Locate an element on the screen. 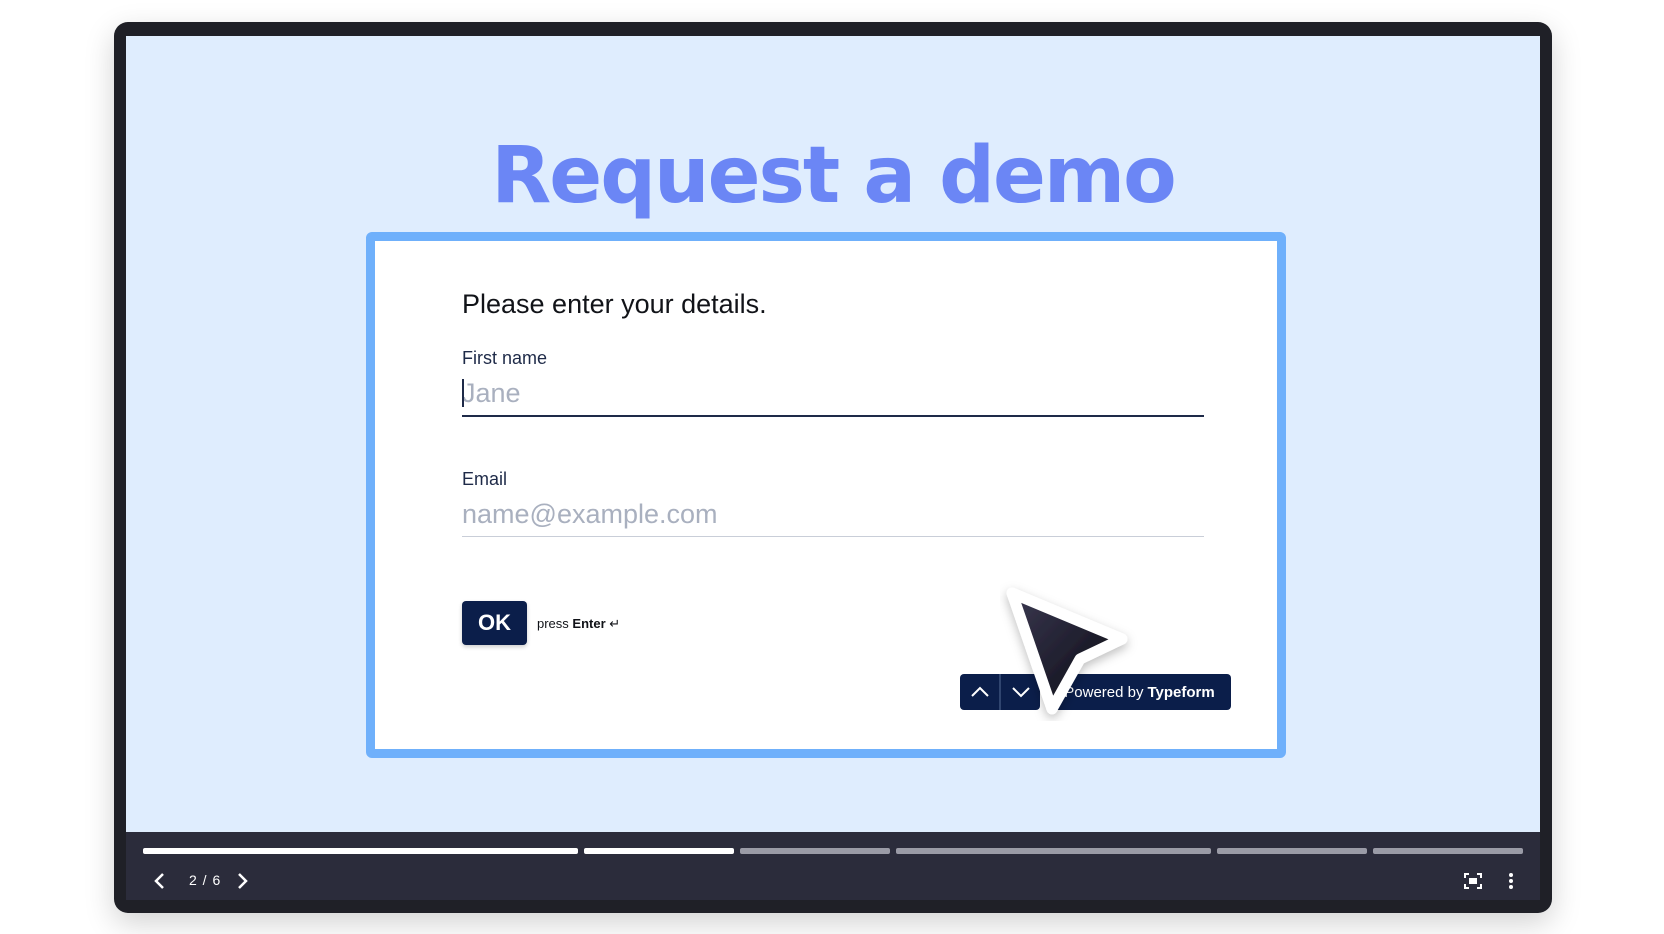 This screenshot has height=934, width=1664. press-key: Enter is located at coordinates (589, 623).